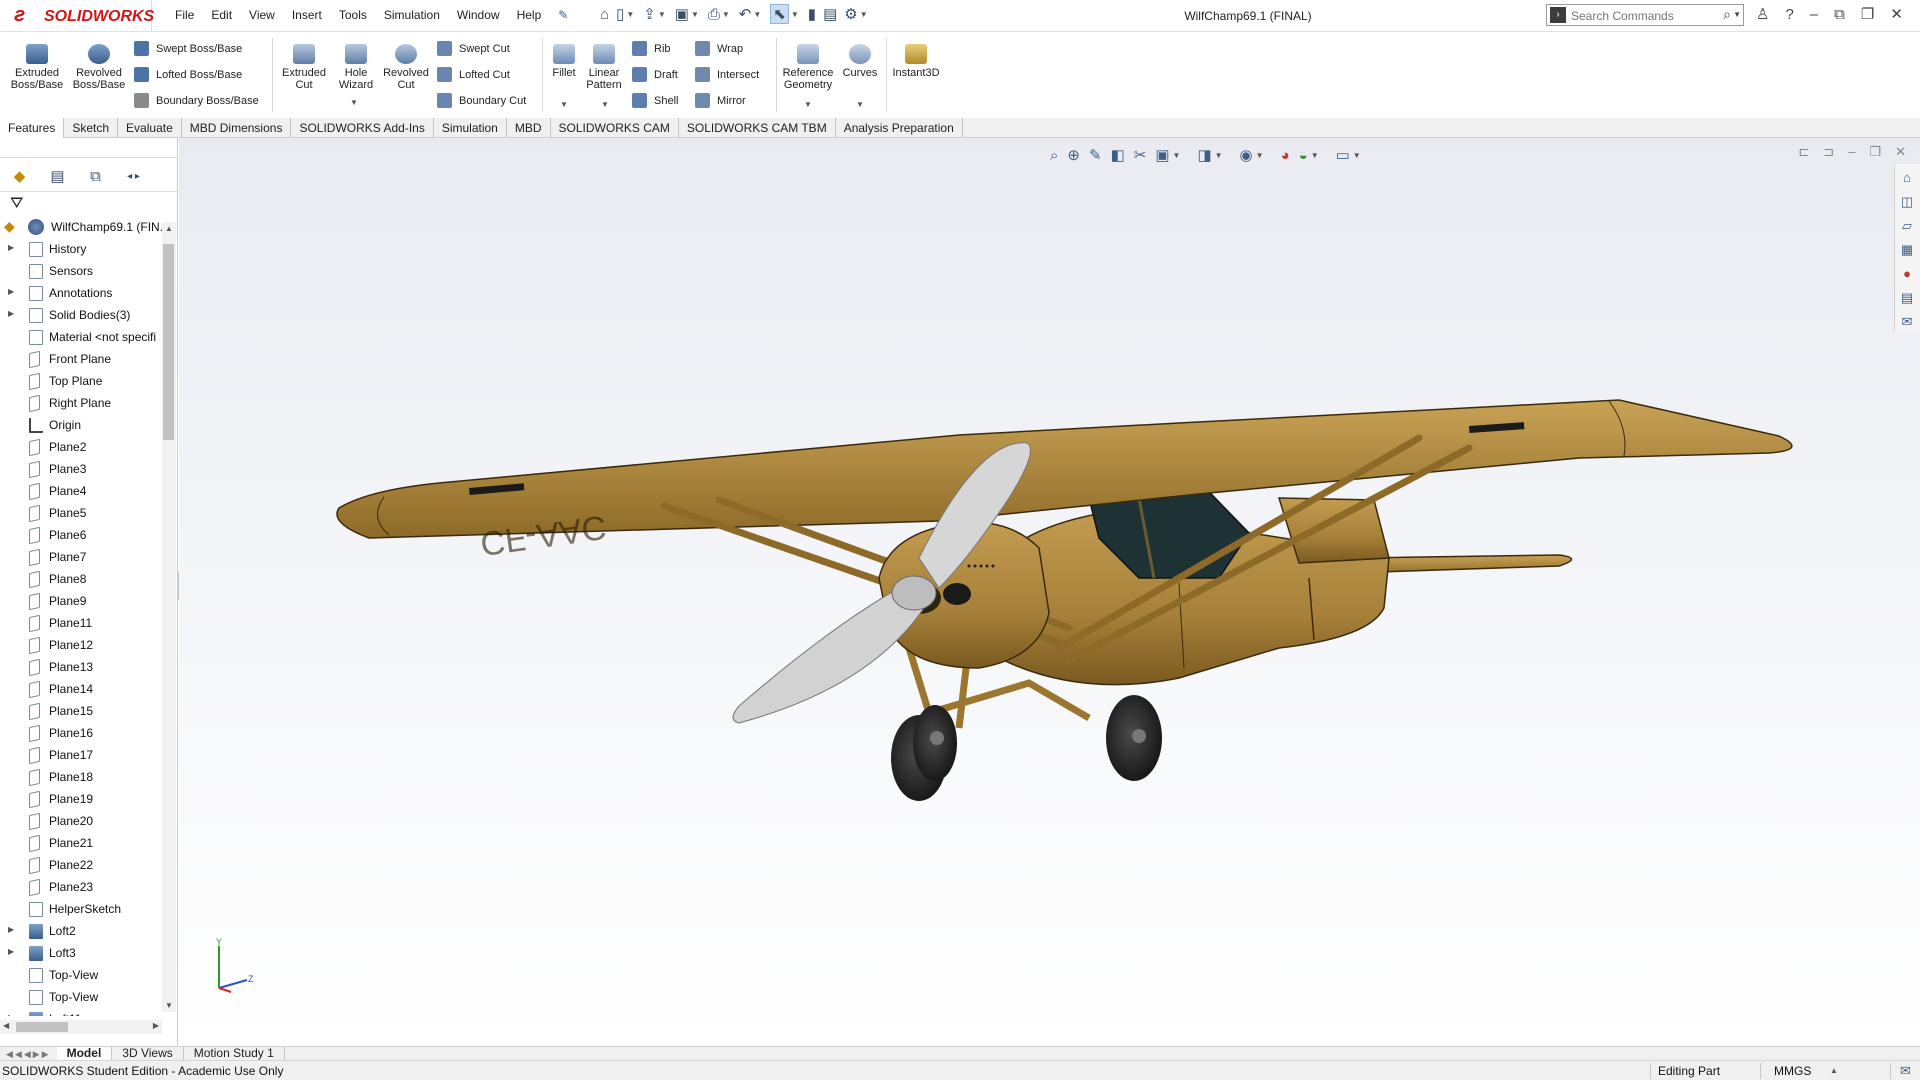  What do you see at coordinates (481, 100) in the screenshot?
I see `boundary-cut-button: Boundary Cut` at bounding box center [481, 100].